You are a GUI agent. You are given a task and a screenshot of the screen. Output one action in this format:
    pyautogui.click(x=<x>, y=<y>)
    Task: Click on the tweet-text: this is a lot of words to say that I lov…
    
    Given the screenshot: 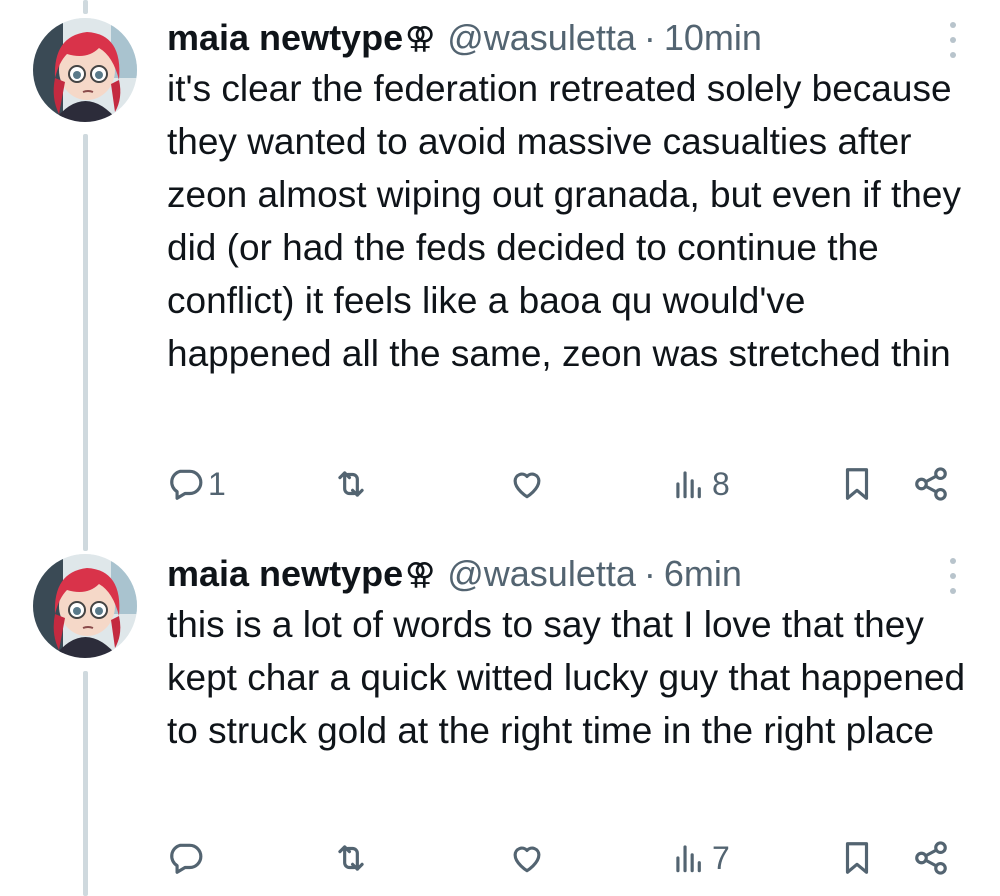 What is the action you would take?
    pyautogui.click(x=566, y=677)
    